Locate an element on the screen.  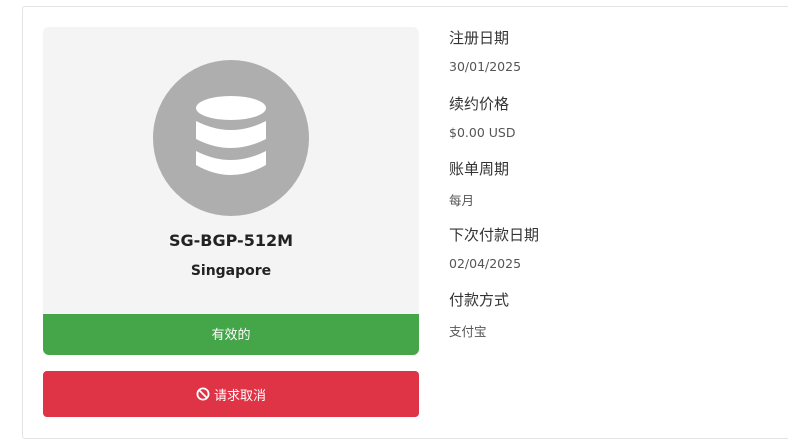
payment-method-section: 付款方式 支付宝 is located at coordinates (609, 314).